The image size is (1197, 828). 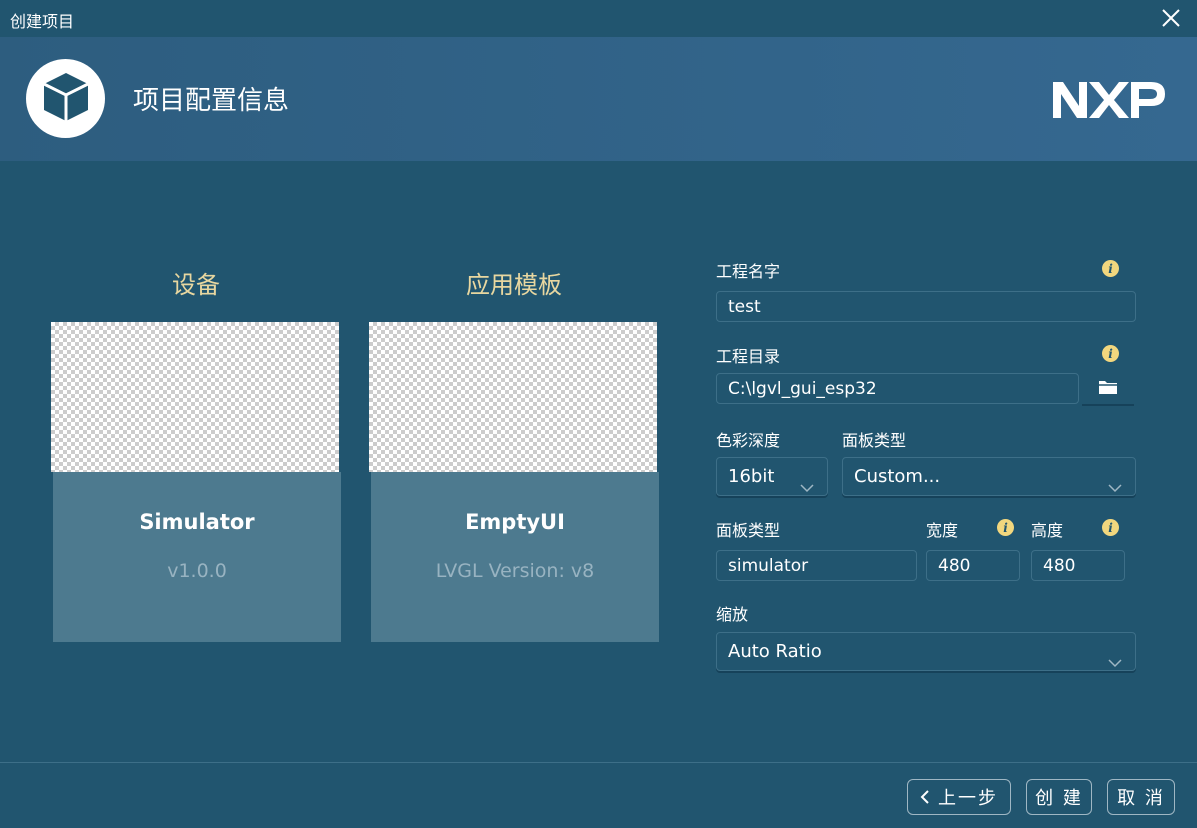 What do you see at coordinates (598, 762) in the screenshot?
I see `footer-divider` at bounding box center [598, 762].